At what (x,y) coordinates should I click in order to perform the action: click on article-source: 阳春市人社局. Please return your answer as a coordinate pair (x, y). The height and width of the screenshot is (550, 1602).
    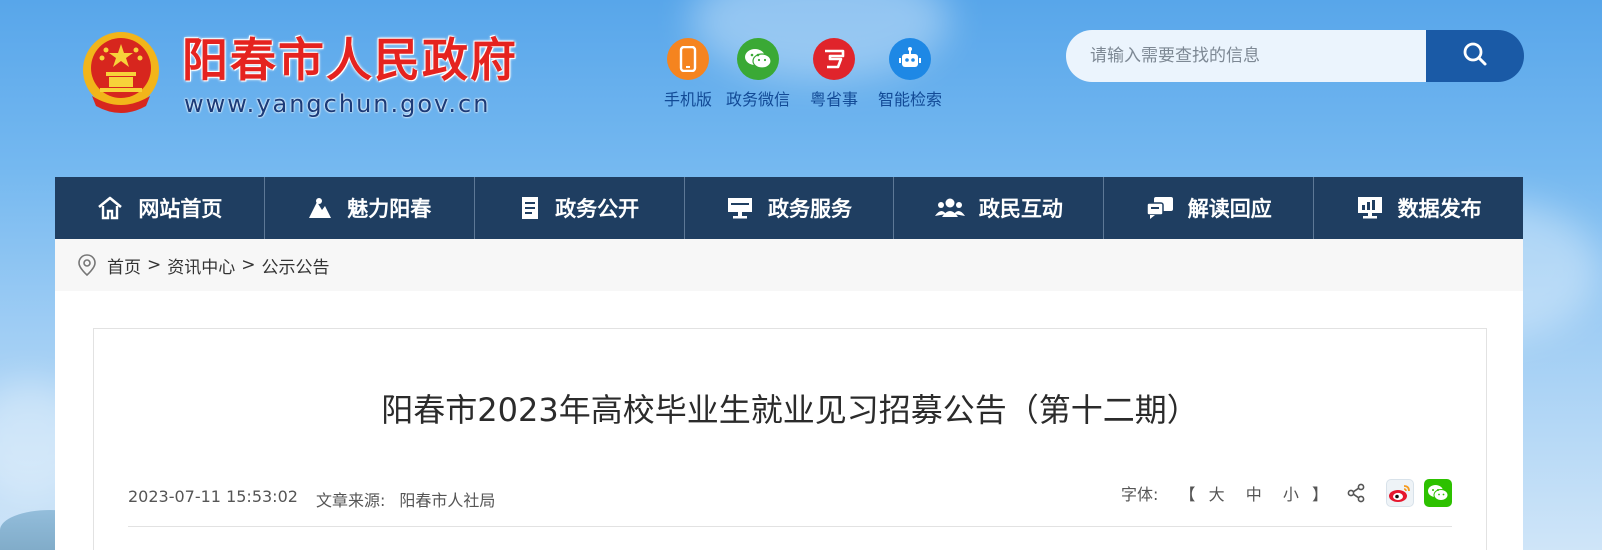
    Looking at the image, I should click on (447, 500).